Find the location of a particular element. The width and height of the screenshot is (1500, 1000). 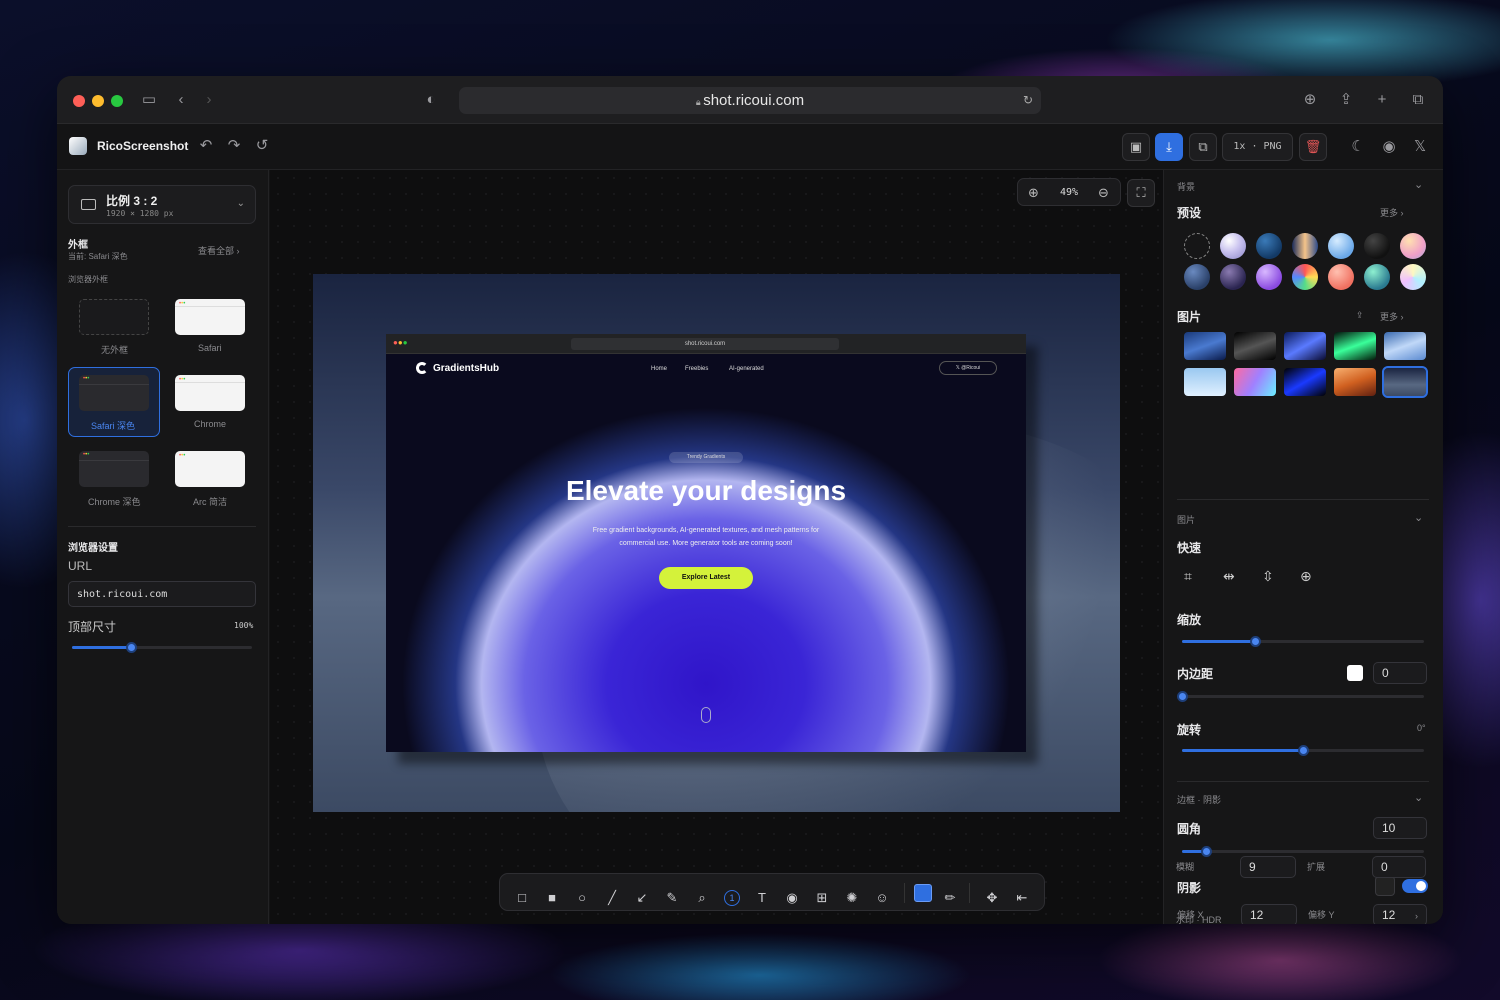

presets-more-link: 更多 › is located at coordinates (1392, 212).